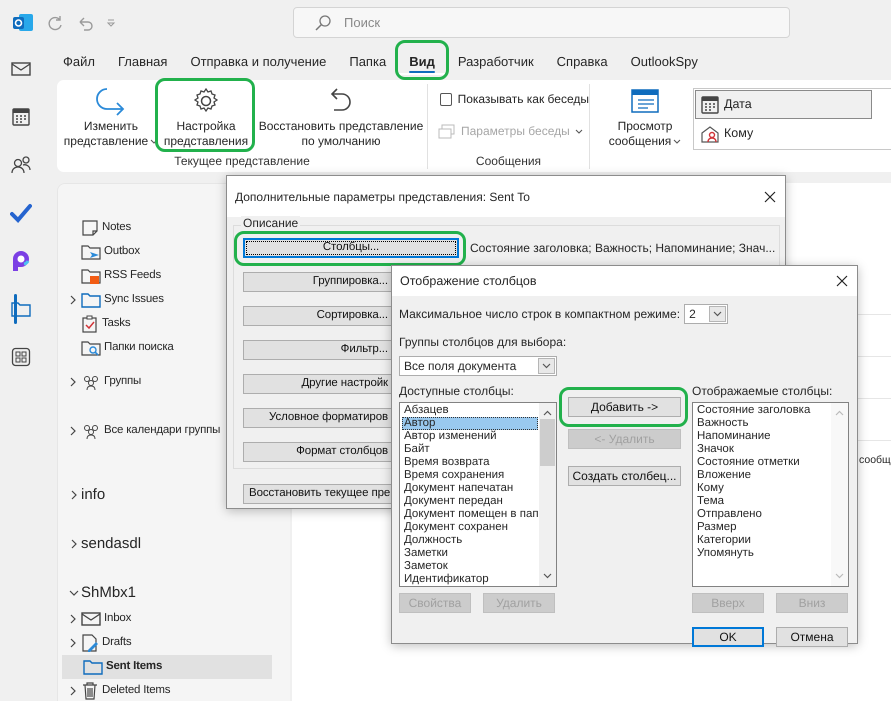  Describe the element at coordinates (495, 61) in the screenshot. I see `ribbon-tab: Разработчик` at that location.